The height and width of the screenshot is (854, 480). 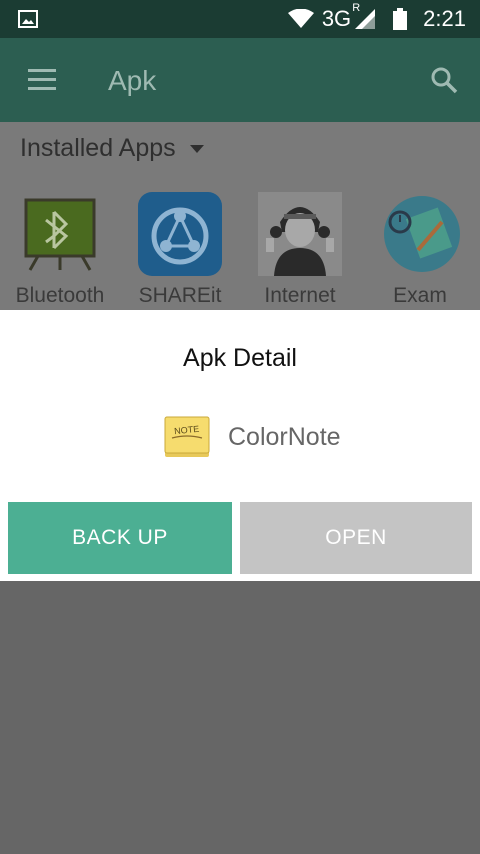 I want to click on shareit-icon, so click(x=180, y=234).